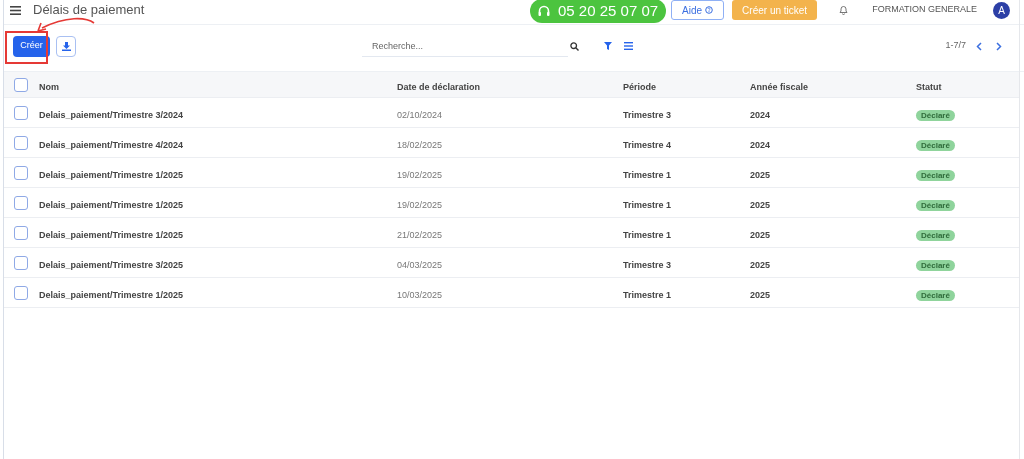 The image size is (1024, 459). Describe the element at coordinates (420, 294) in the screenshot. I see `table-cell: 10/03/2025` at that location.